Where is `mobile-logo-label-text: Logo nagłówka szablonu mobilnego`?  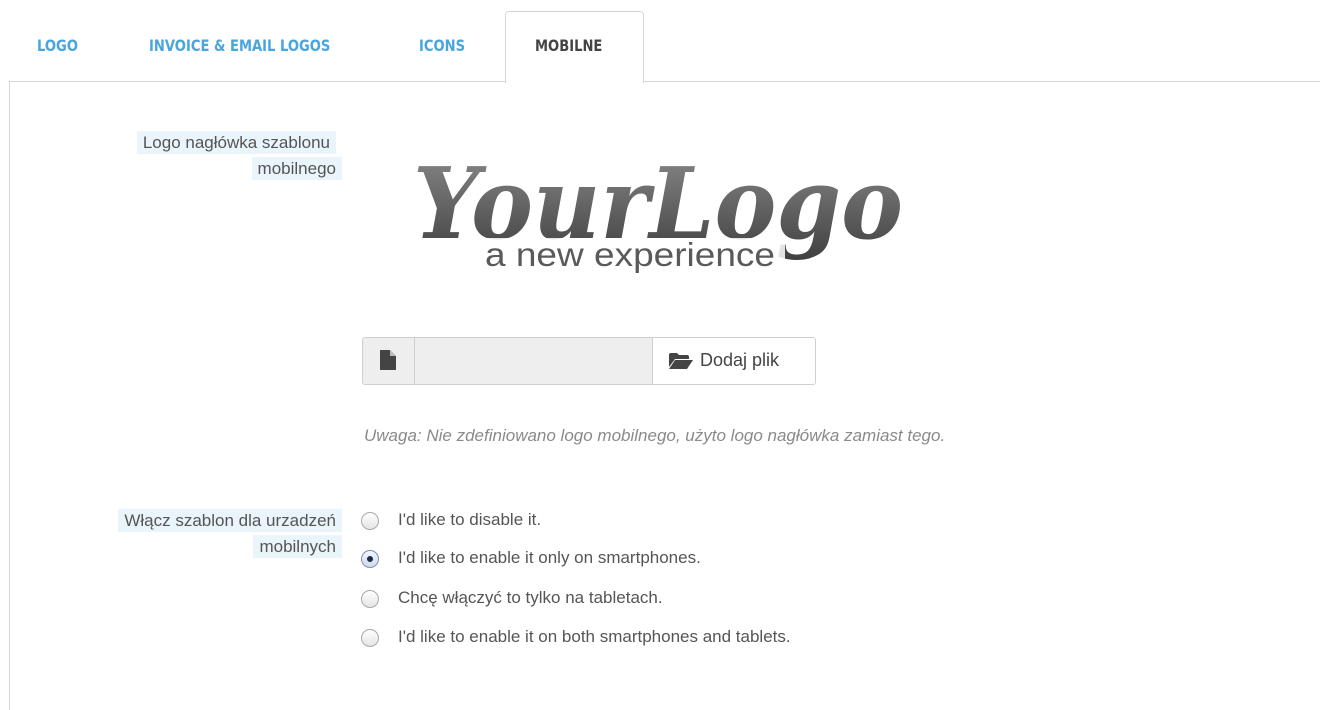 mobile-logo-label-text: Logo nagłówka szablonu mobilnego is located at coordinates (239, 155).